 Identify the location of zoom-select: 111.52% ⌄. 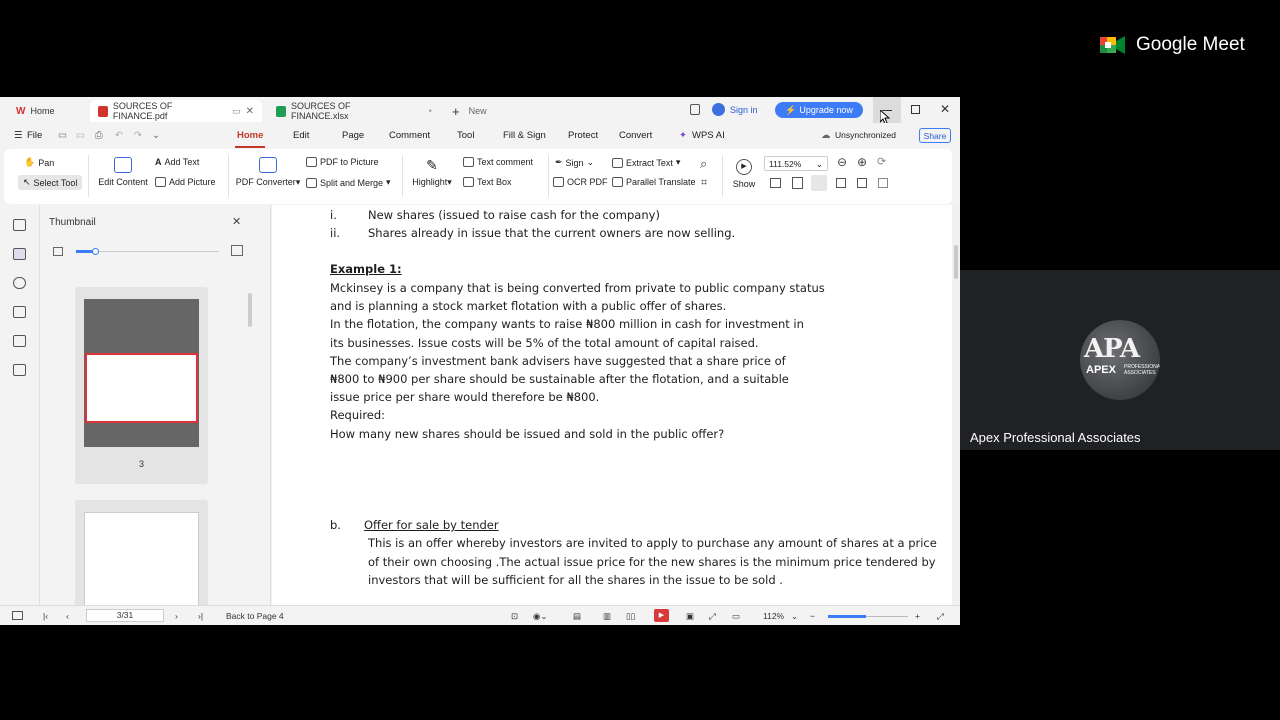
(796, 163).